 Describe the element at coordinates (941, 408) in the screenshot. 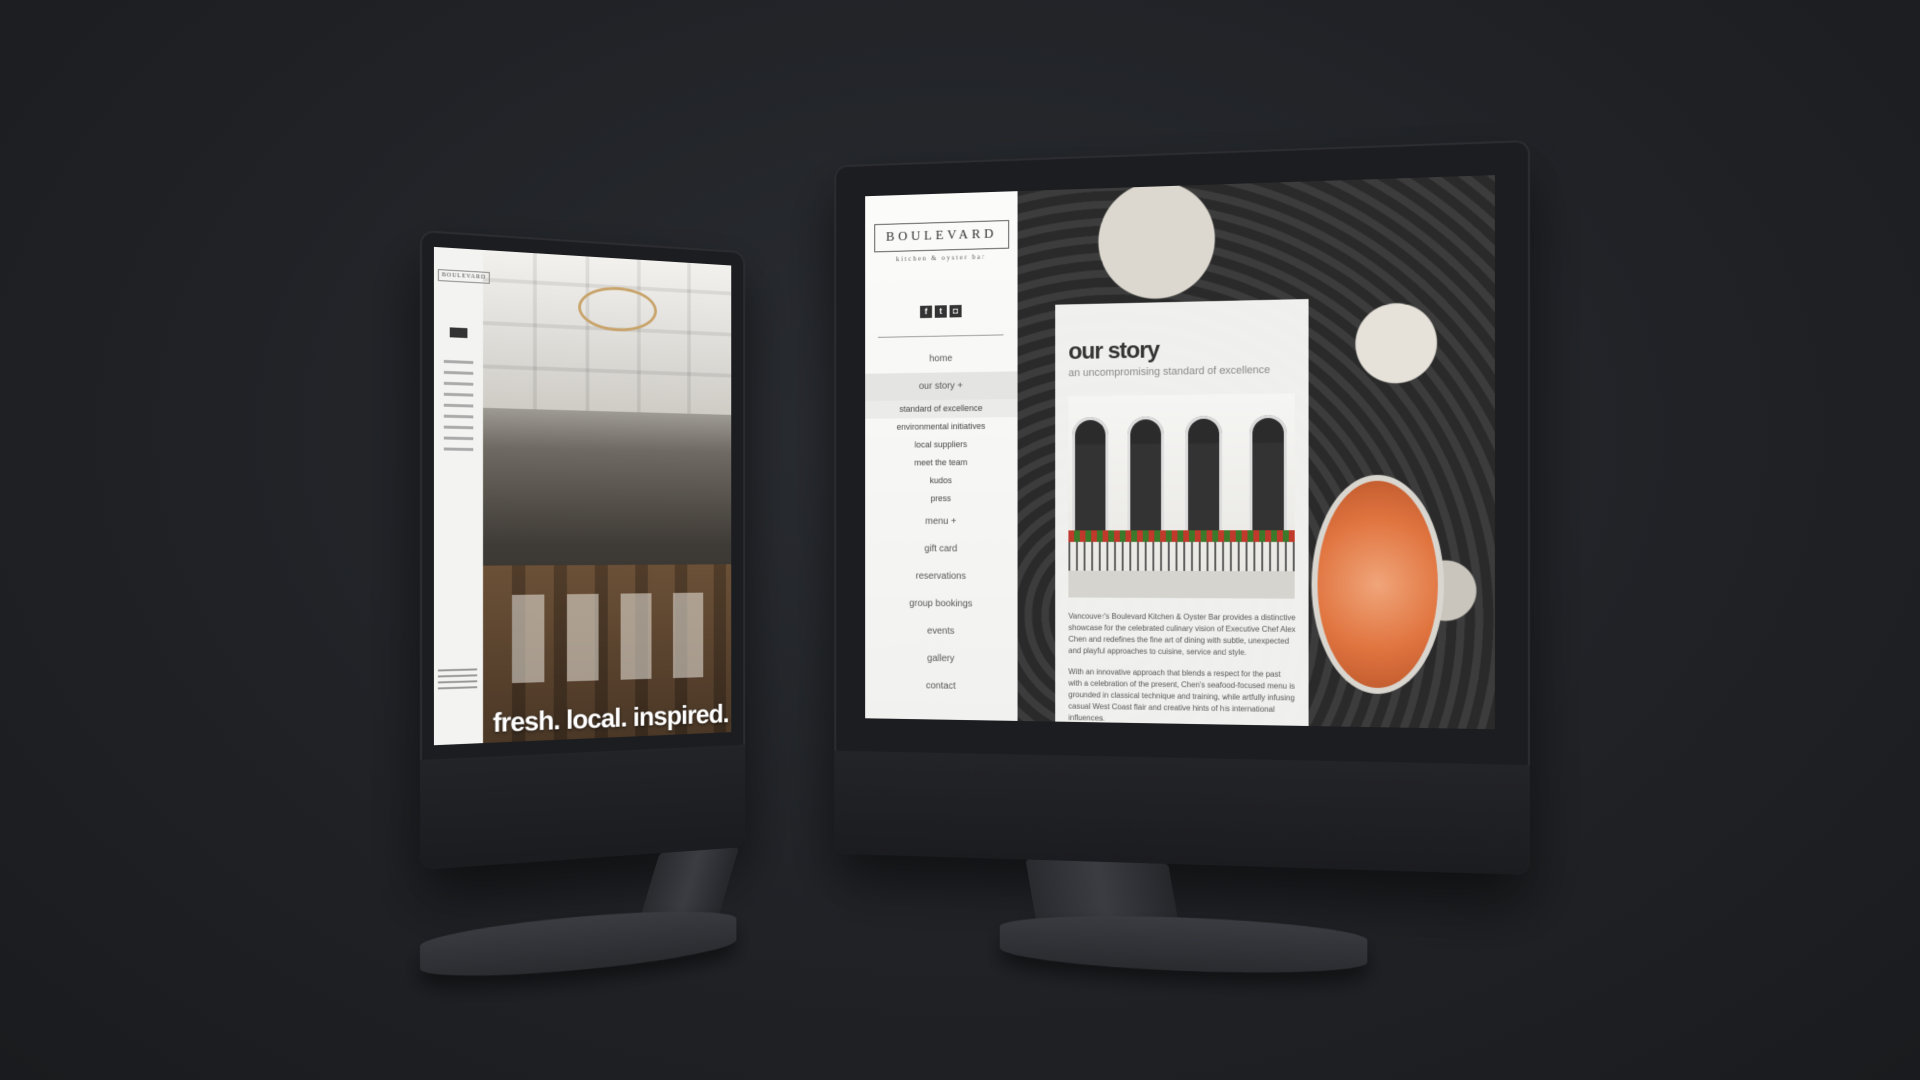

I see `subnav-standard-of-excellence: standard of excellence` at that location.